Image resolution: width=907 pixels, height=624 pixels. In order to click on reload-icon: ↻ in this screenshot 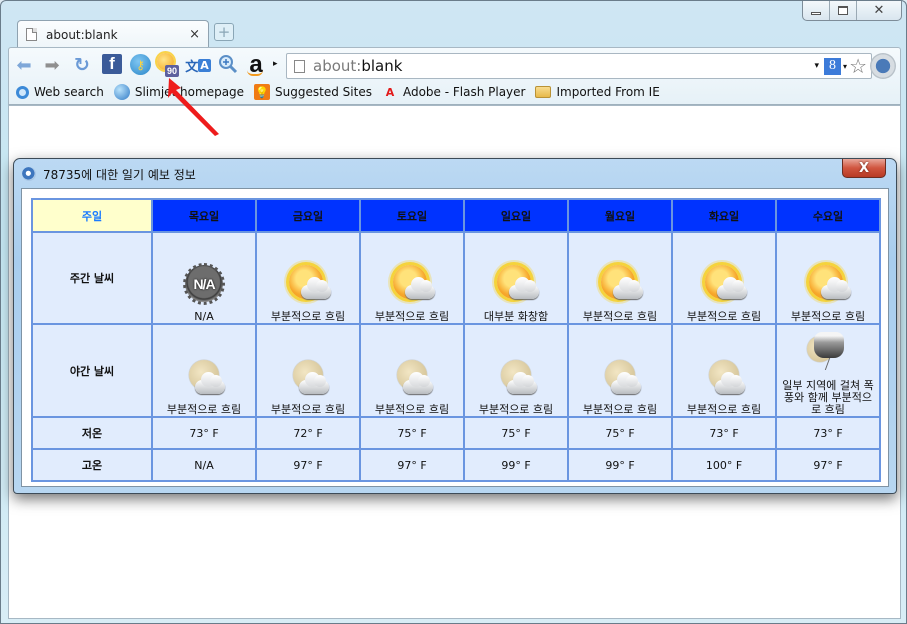, I will do `click(82, 65)`.